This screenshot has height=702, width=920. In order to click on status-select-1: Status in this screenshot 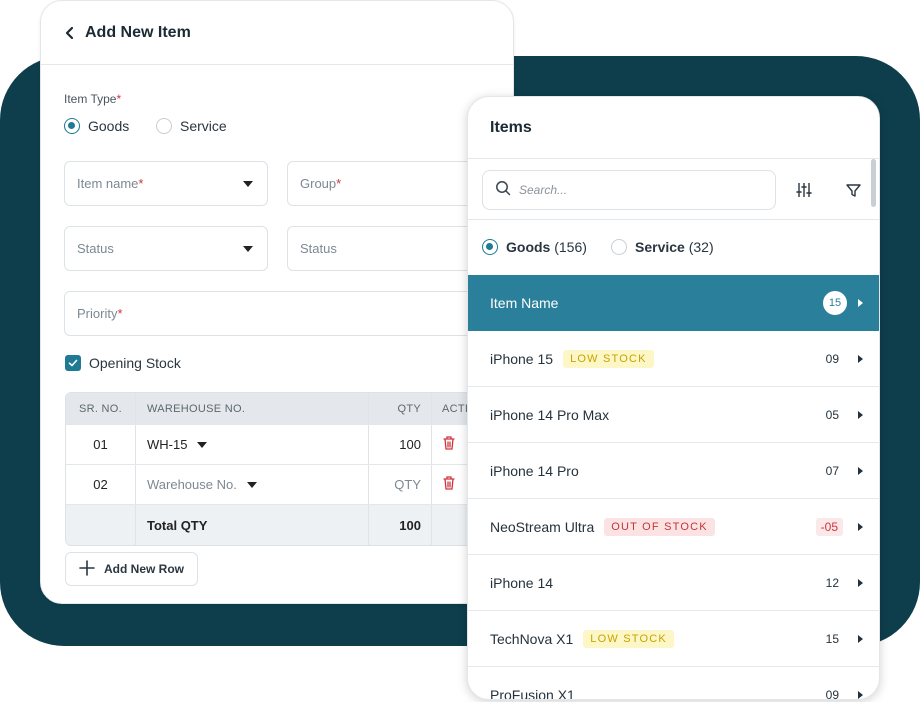, I will do `click(166, 248)`.